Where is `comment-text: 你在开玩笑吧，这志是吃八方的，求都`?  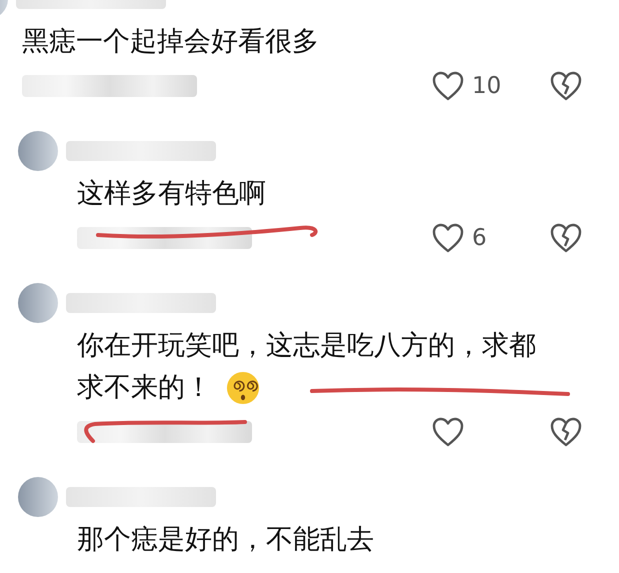
comment-text: 你在开玩笑吧，这志是吃八方的，求都 is located at coordinates (306, 346).